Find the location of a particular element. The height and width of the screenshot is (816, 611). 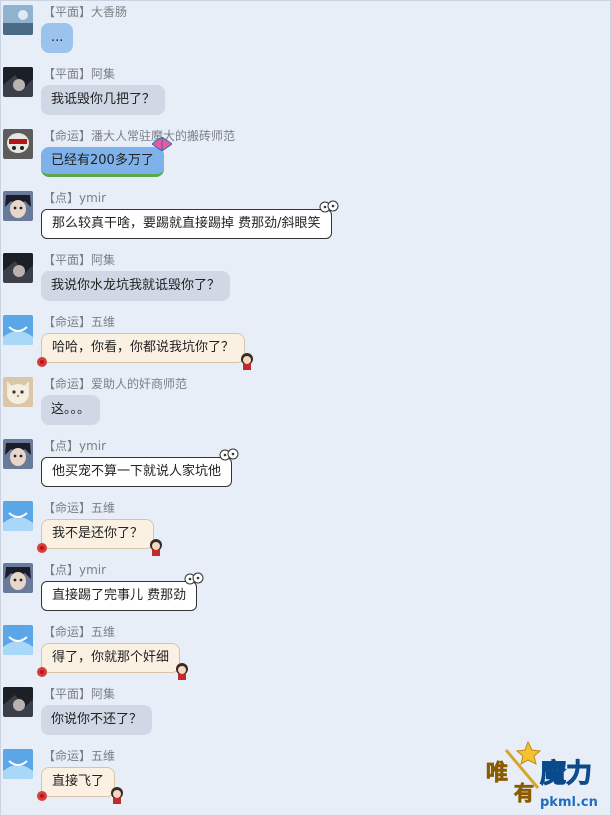

watermark-text-moli: 魔力 is located at coordinates (566, 774).